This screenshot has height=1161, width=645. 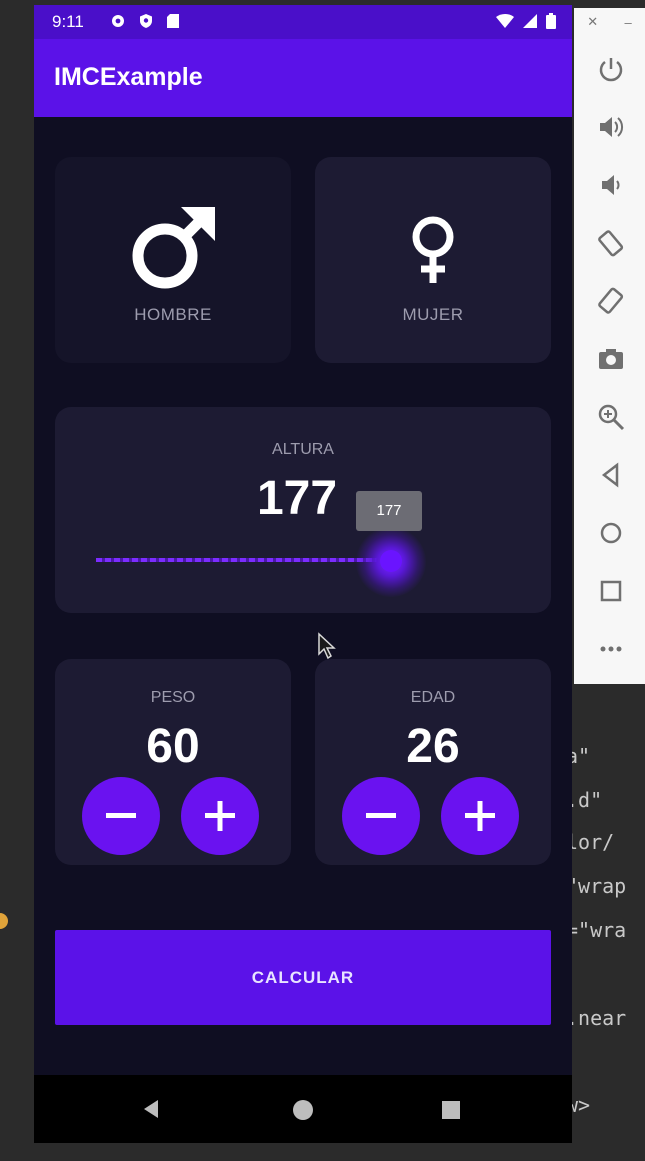 I want to click on nav-overview-icon, so click(x=451, y=1110).